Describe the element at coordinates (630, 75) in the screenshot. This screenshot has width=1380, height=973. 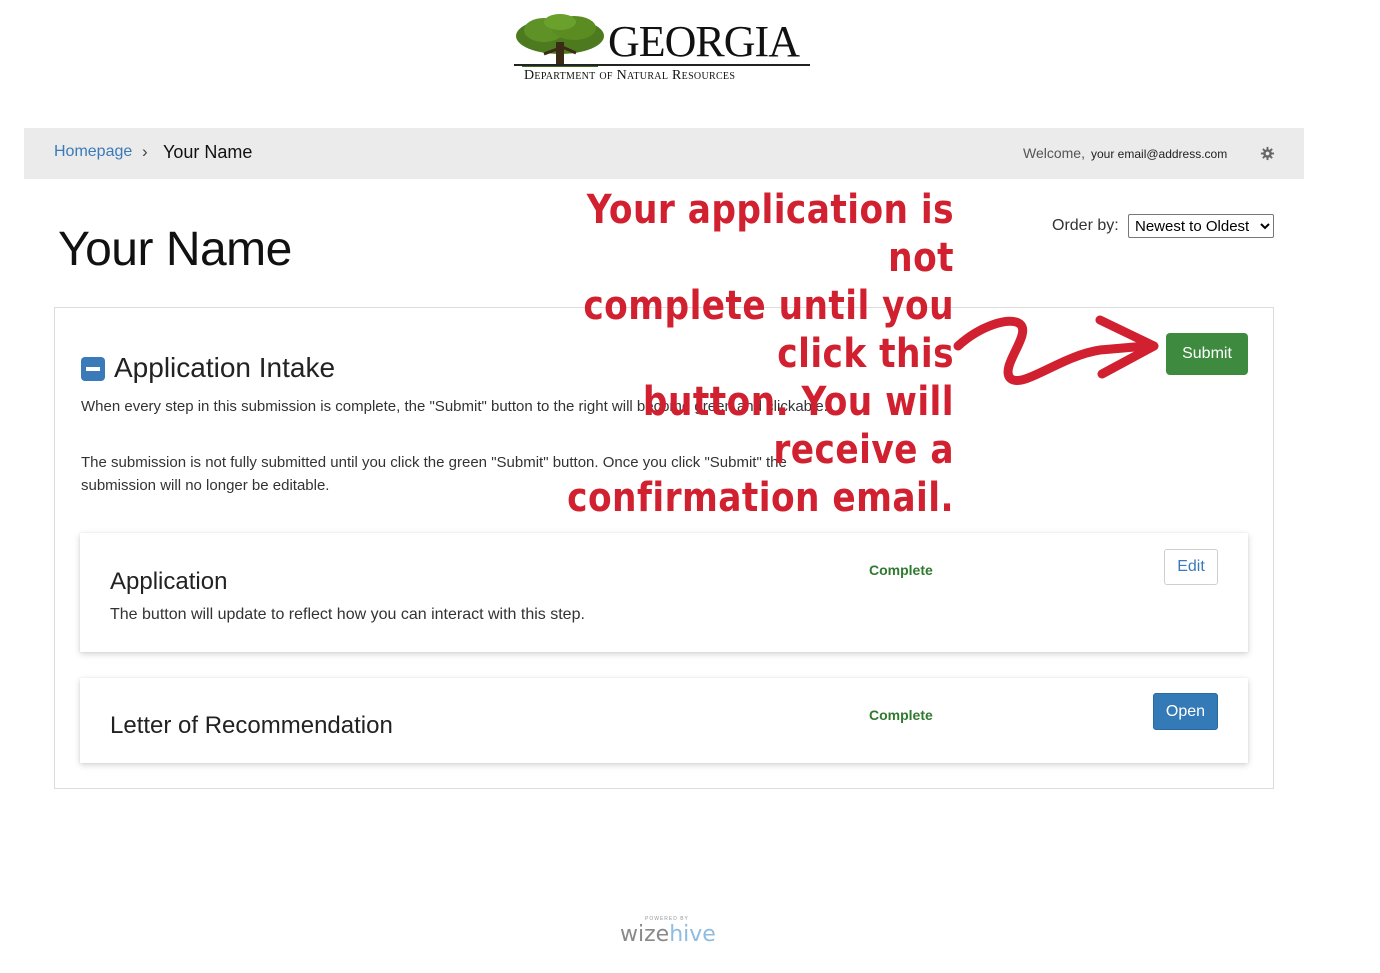
I see `logo-subtitle: Department of Natural Resources` at that location.